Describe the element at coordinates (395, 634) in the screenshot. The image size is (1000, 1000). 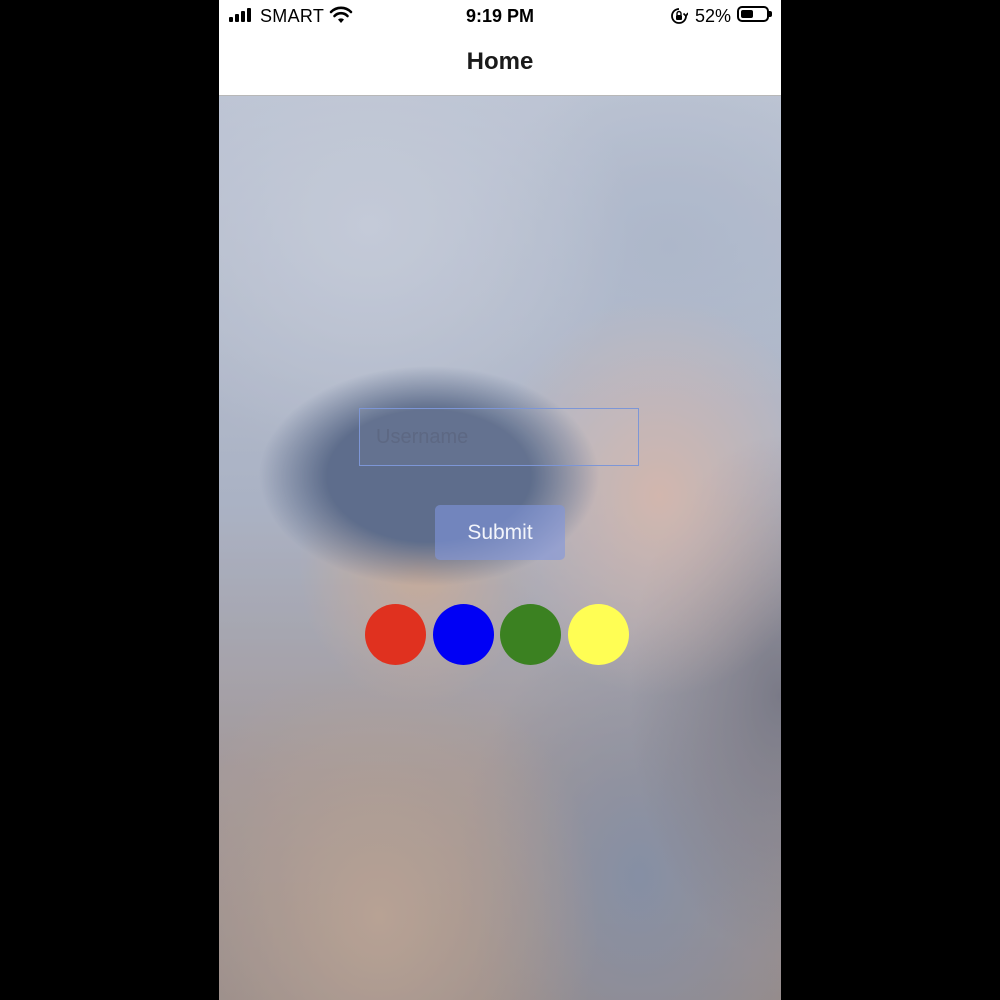
I see `color-swatch-red` at that location.